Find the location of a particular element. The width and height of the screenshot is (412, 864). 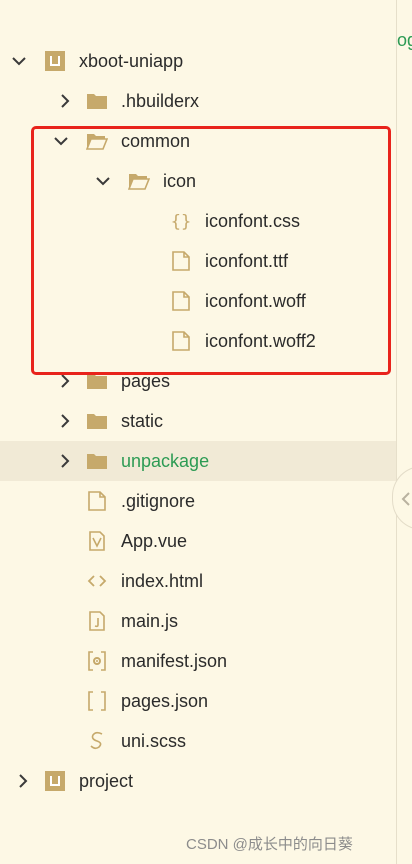

manifest-file-icon is located at coordinates (97, 661).